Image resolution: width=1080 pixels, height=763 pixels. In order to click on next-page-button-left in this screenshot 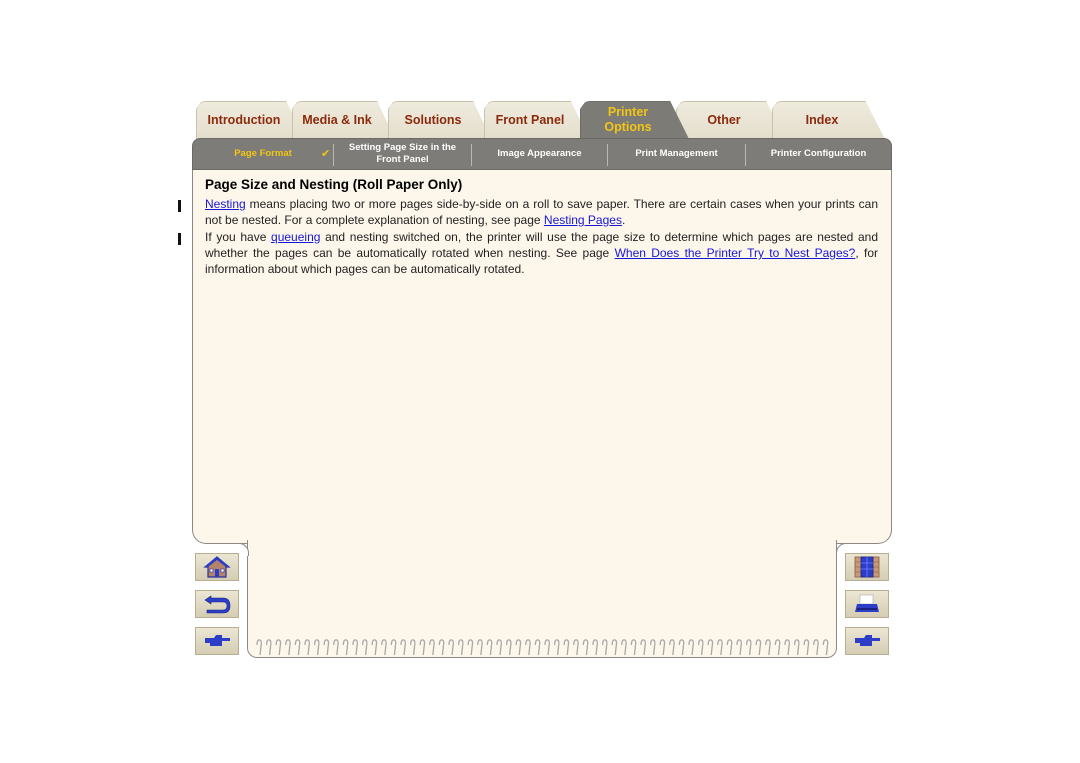, I will do `click(217, 641)`.